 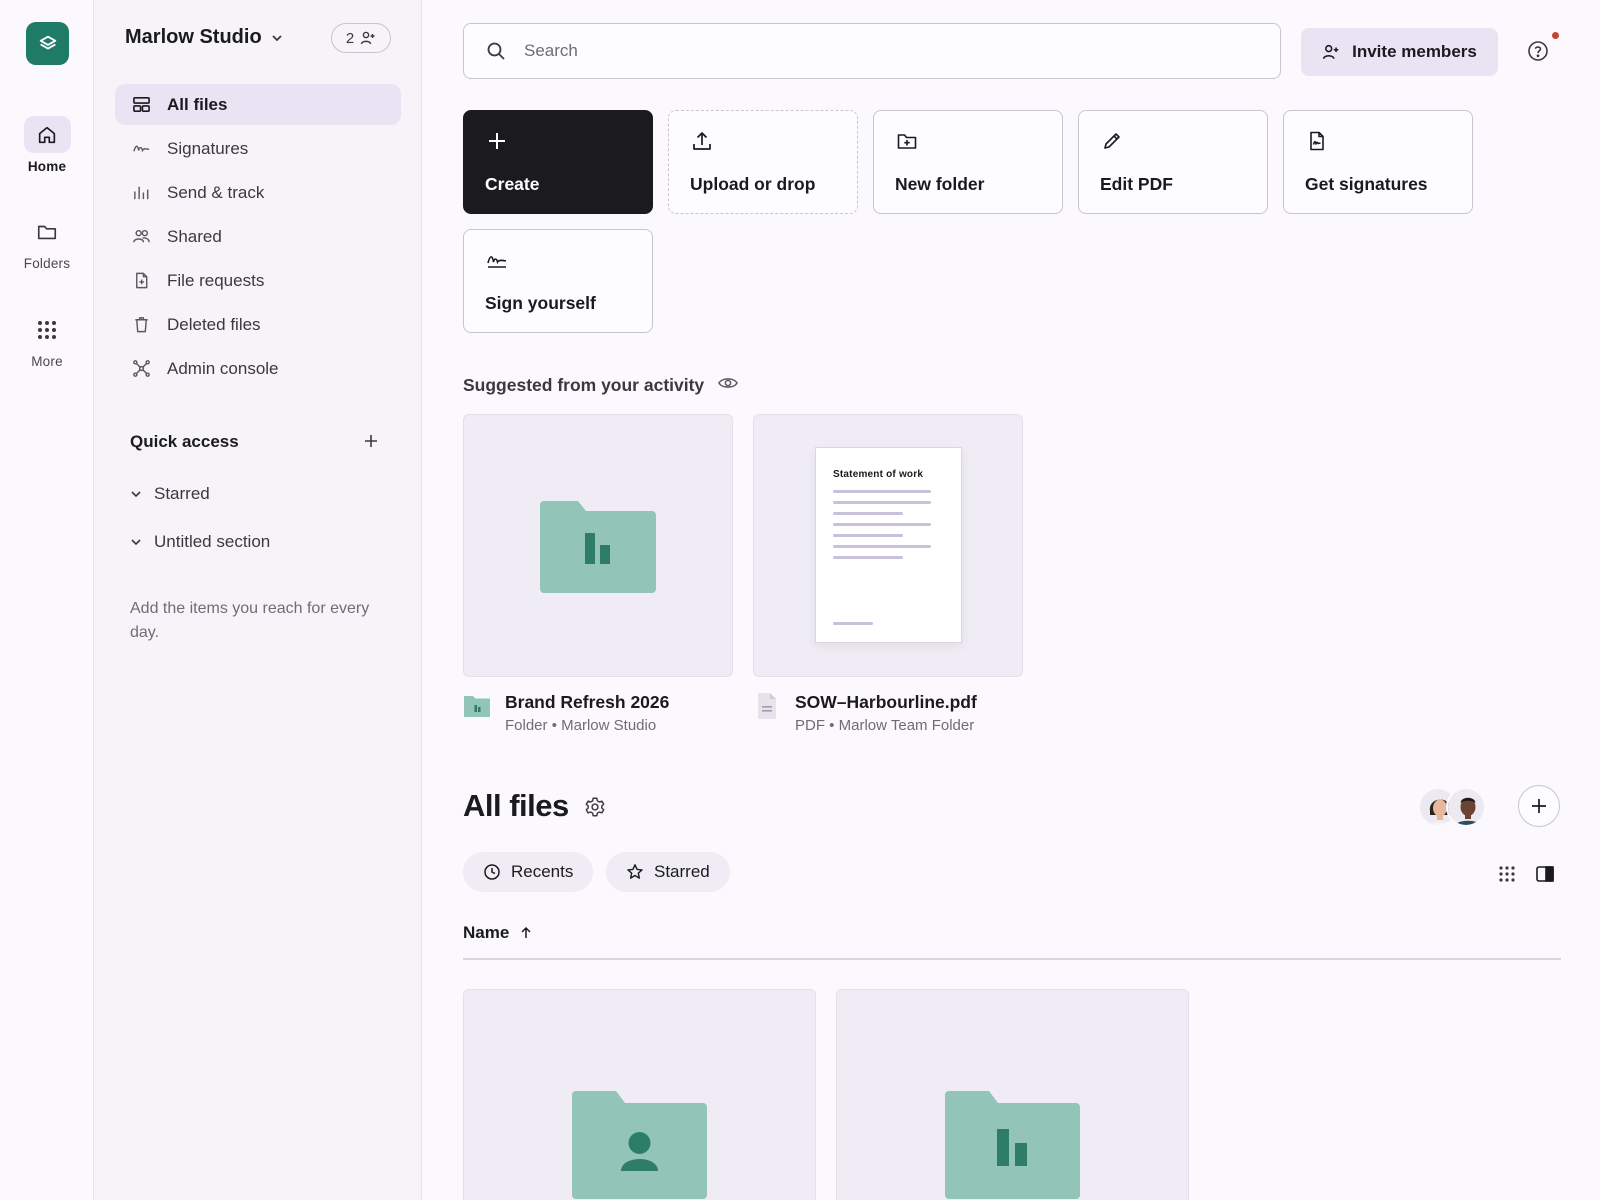 I want to click on clock-icon, so click(x=492, y=872).